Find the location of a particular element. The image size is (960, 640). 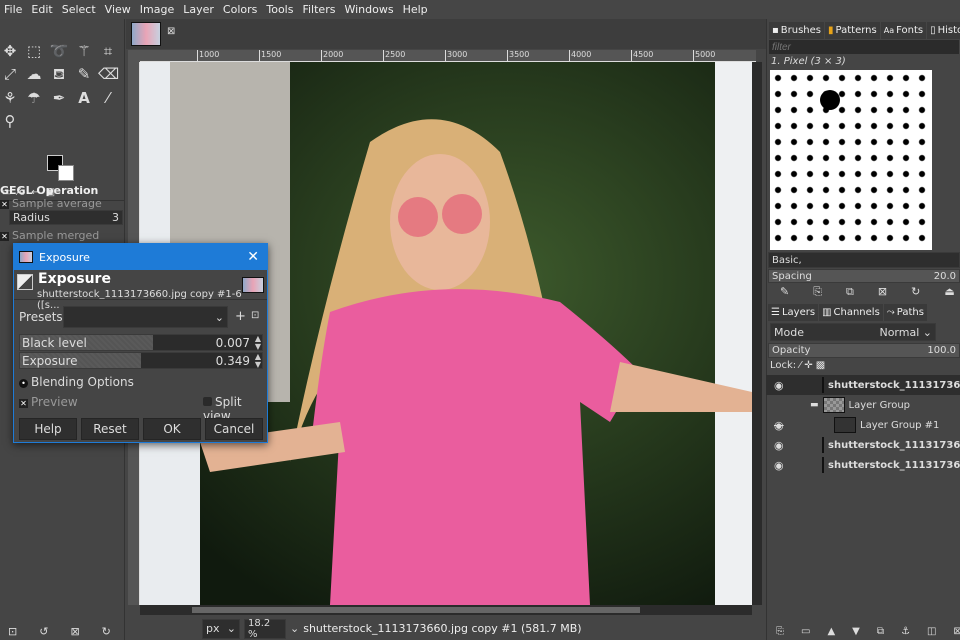

add-preset-icon: + is located at coordinates (240, 316).